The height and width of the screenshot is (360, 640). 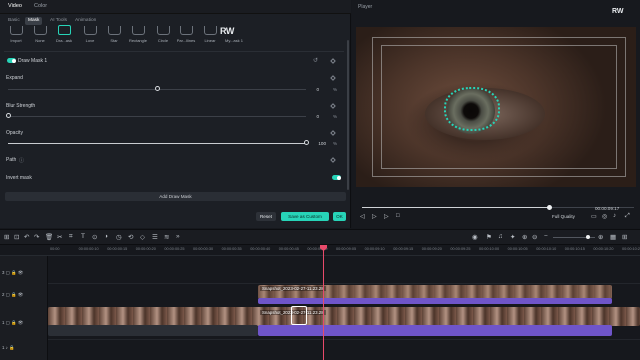 What do you see at coordinates (40, 6) in the screenshot?
I see `tab-color: Color` at bounding box center [40, 6].